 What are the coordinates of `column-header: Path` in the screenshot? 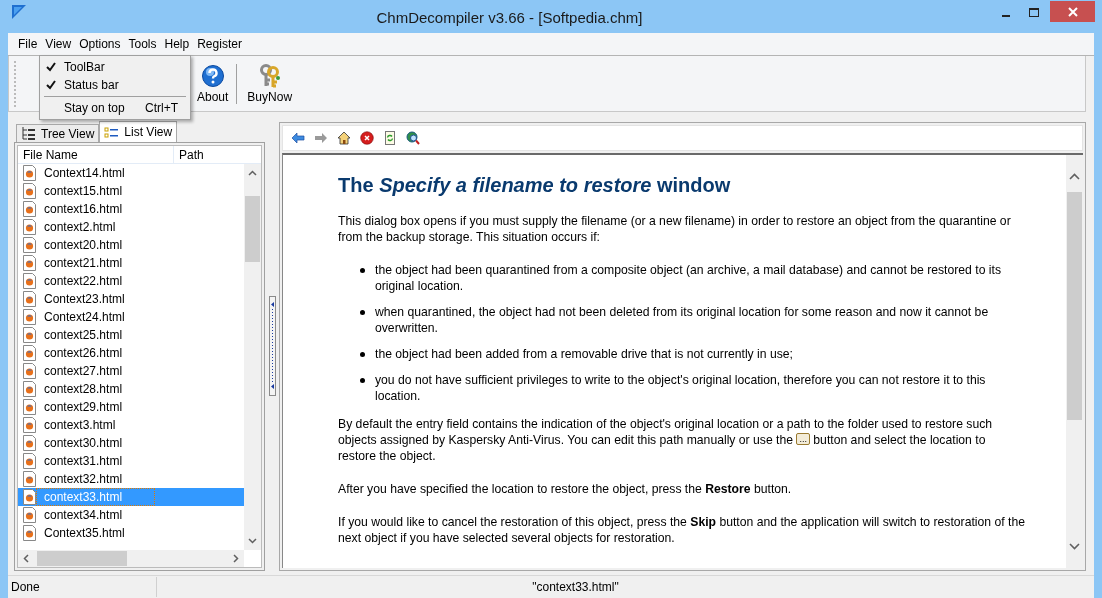 It's located at (189, 154).